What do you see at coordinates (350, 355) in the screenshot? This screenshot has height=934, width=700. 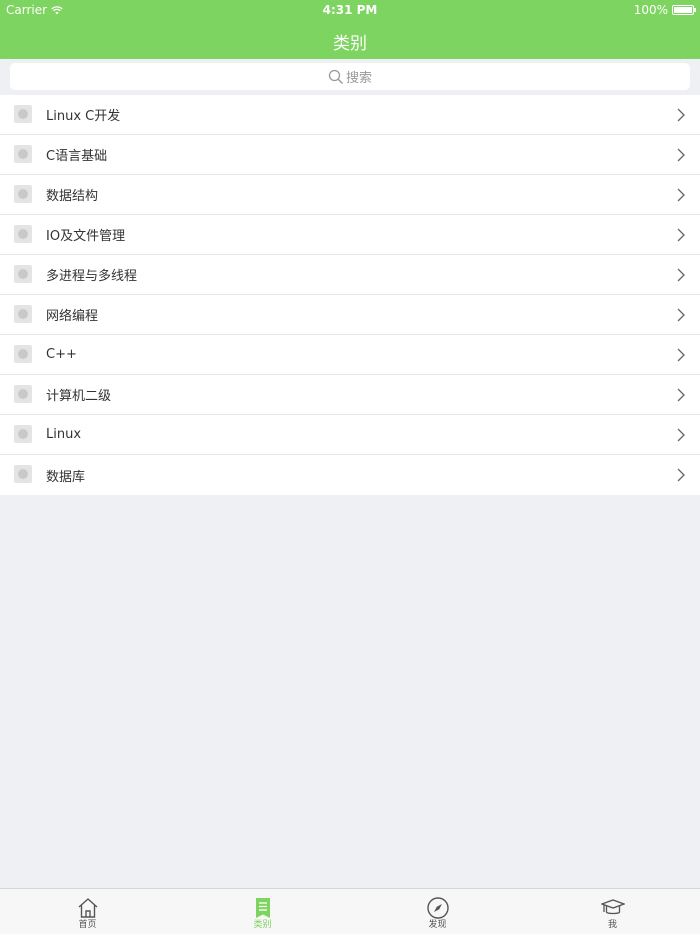 I see `category-row: C++` at bounding box center [350, 355].